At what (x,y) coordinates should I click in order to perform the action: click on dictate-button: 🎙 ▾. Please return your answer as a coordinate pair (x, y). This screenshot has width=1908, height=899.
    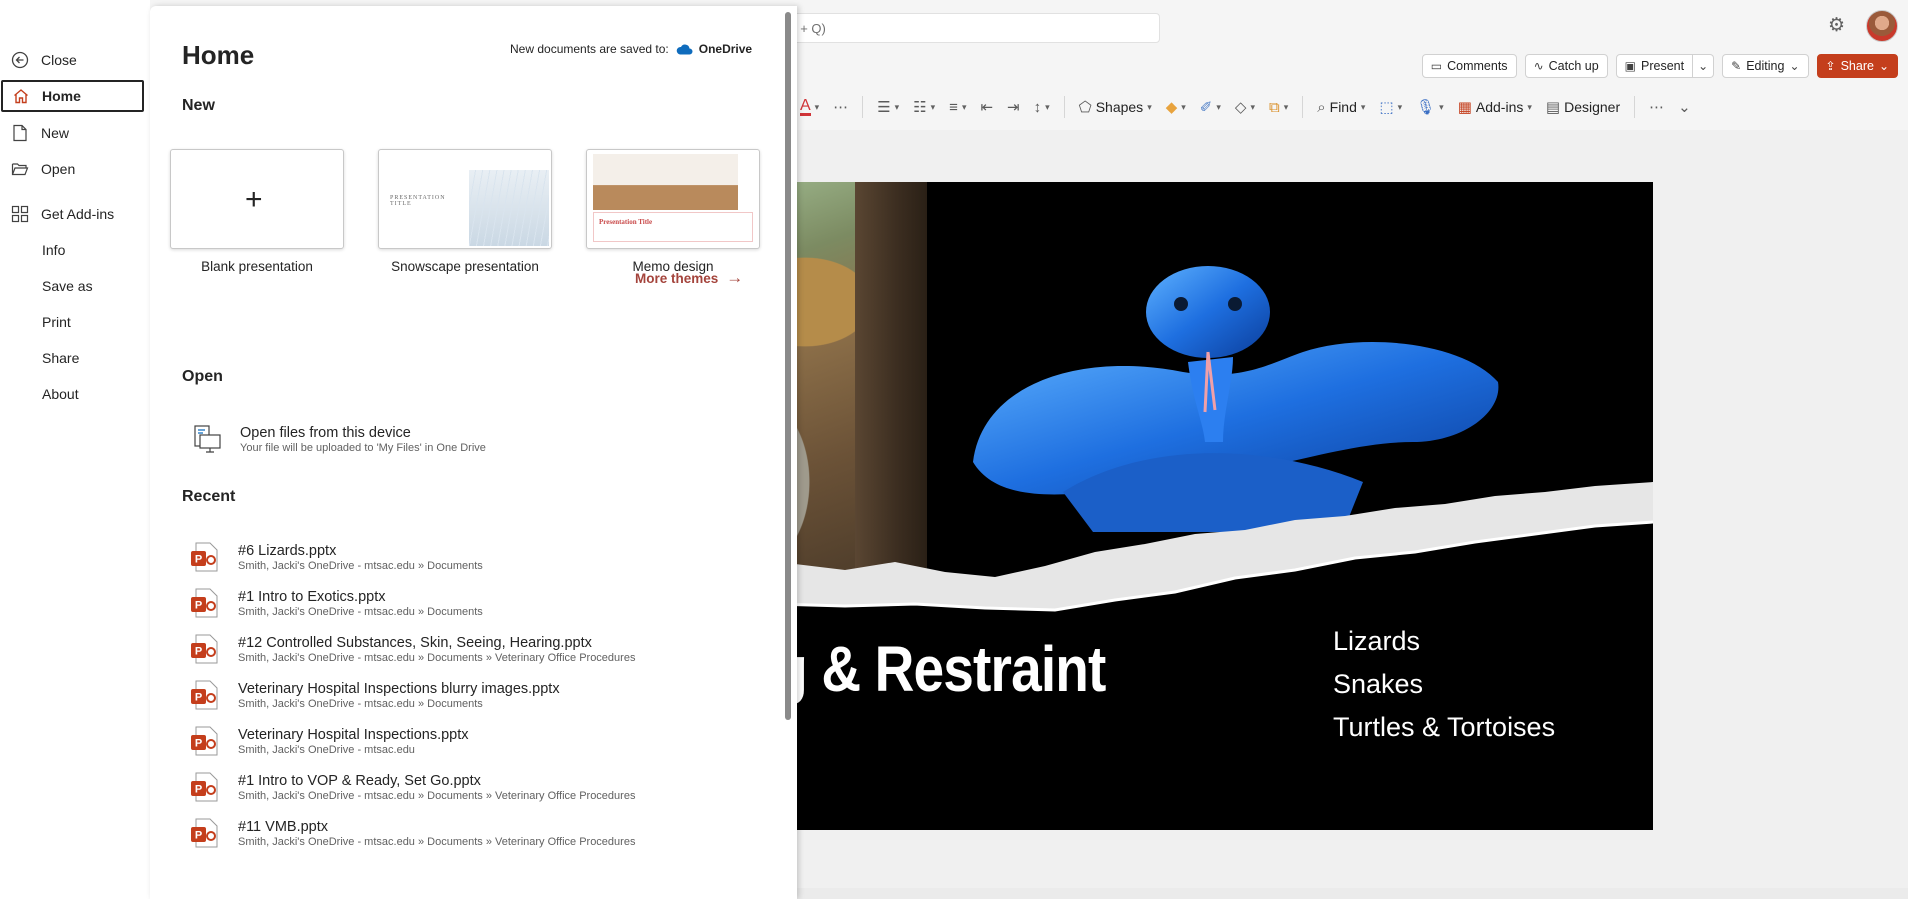
    Looking at the image, I should click on (1430, 107).